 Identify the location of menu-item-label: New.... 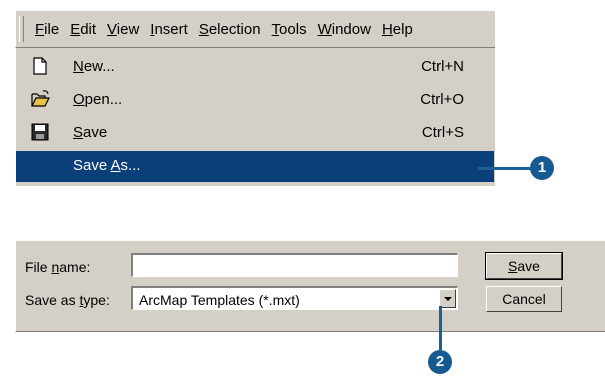
(94, 66).